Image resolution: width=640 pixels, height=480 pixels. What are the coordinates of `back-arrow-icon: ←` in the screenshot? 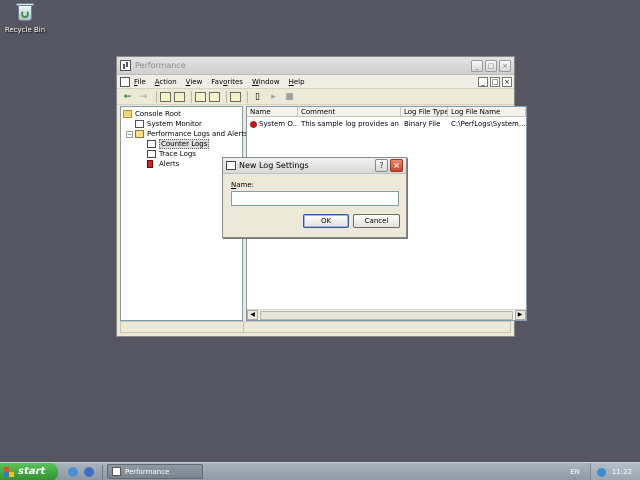 It's located at (127, 97).